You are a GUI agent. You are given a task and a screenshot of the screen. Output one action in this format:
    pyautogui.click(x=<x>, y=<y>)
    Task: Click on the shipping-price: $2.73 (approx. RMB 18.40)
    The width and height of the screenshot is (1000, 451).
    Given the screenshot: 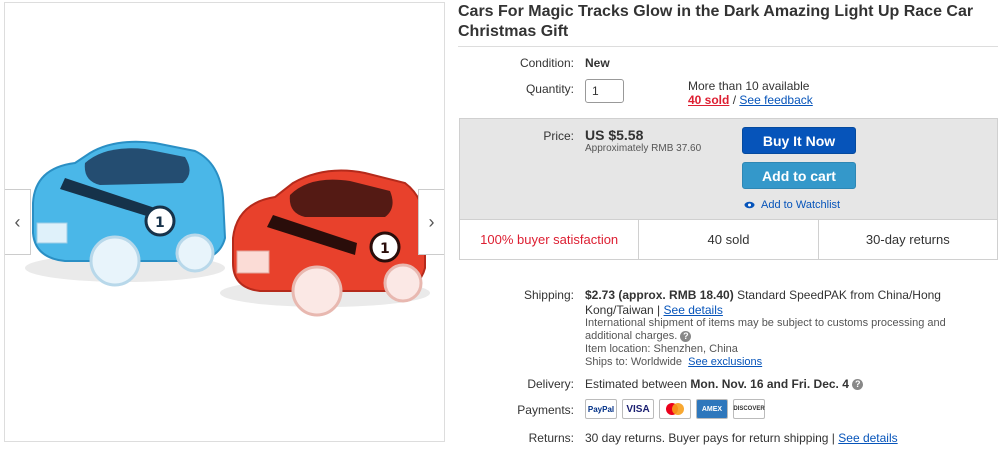 What is the action you would take?
    pyautogui.click(x=659, y=295)
    